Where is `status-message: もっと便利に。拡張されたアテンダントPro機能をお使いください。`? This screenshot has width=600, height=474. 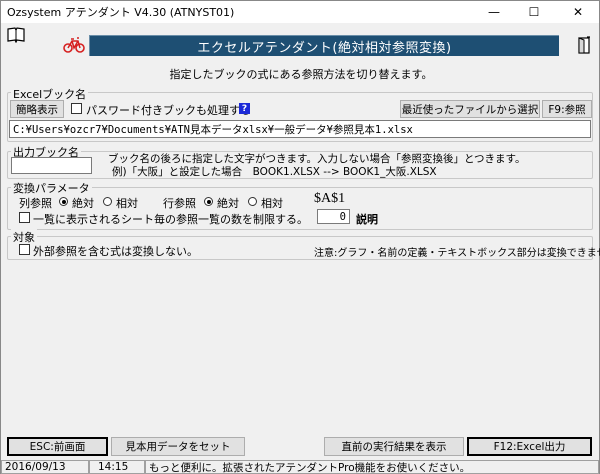 status-message: もっと便利に。拡張されたアテンダントPro機能をお使いください。 is located at coordinates (372, 467).